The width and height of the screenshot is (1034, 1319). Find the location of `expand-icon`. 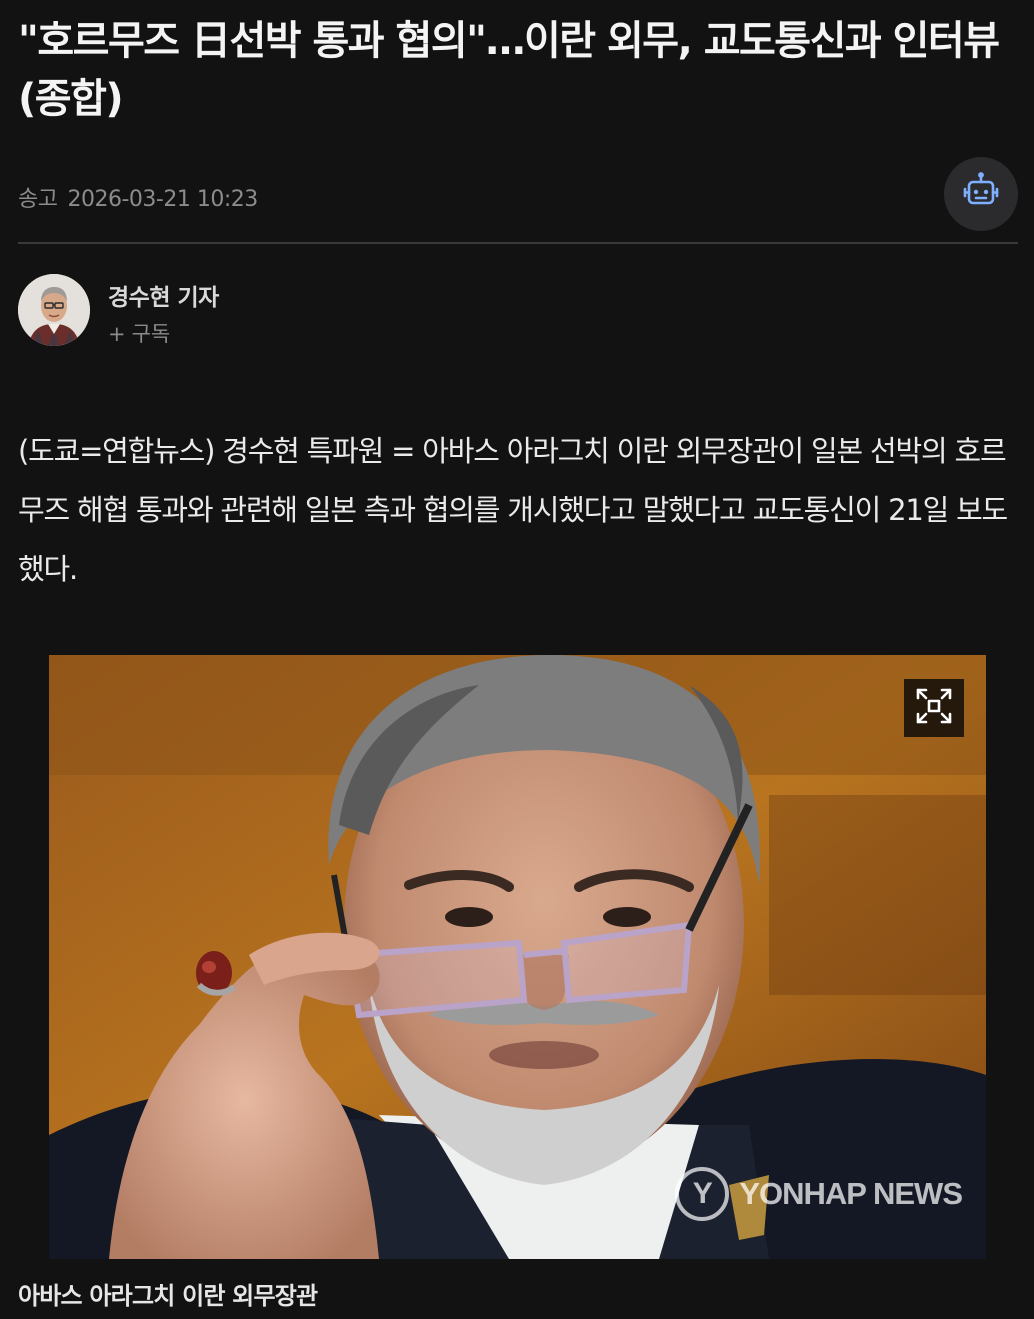

expand-icon is located at coordinates (934, 708).